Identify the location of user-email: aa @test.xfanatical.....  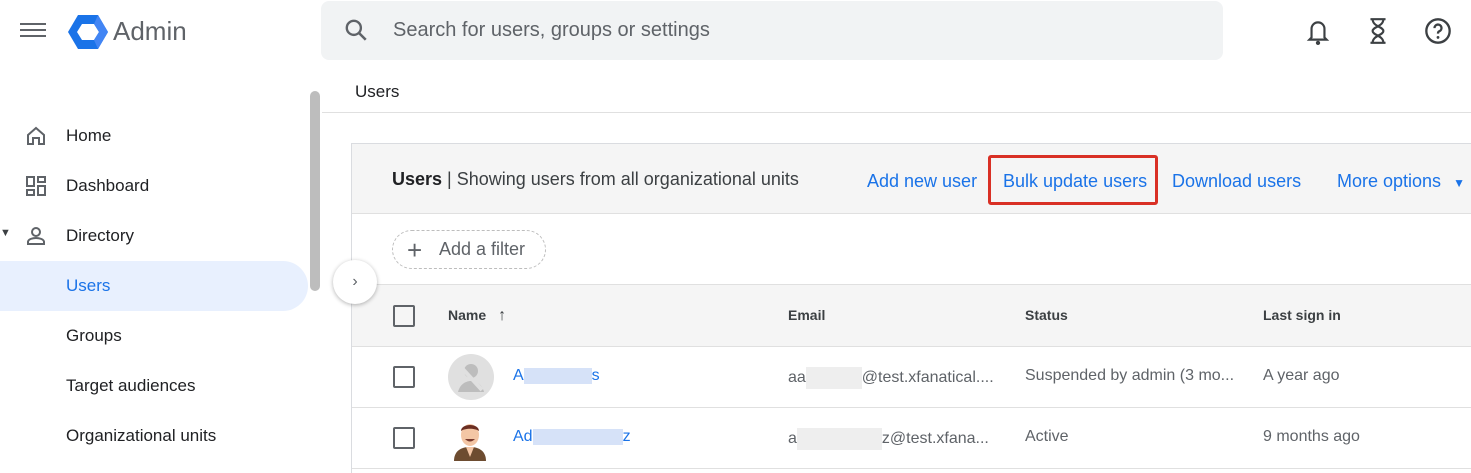
(891, 378).